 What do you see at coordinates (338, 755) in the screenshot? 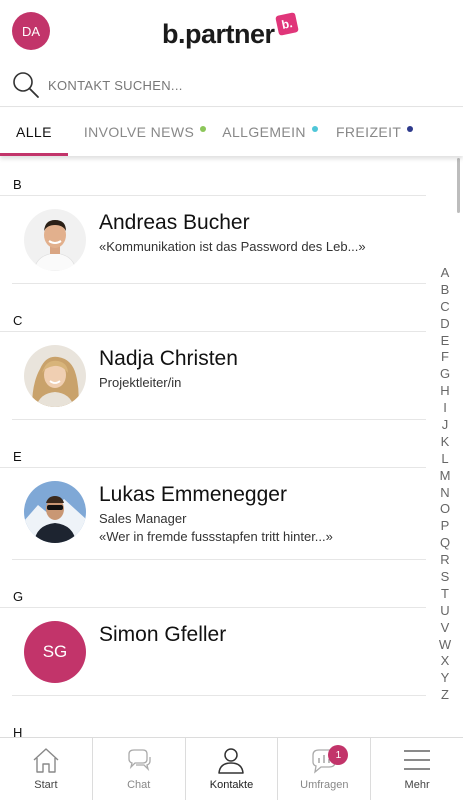
I see `notification-badge: 1` at bounding box center [338, 755].